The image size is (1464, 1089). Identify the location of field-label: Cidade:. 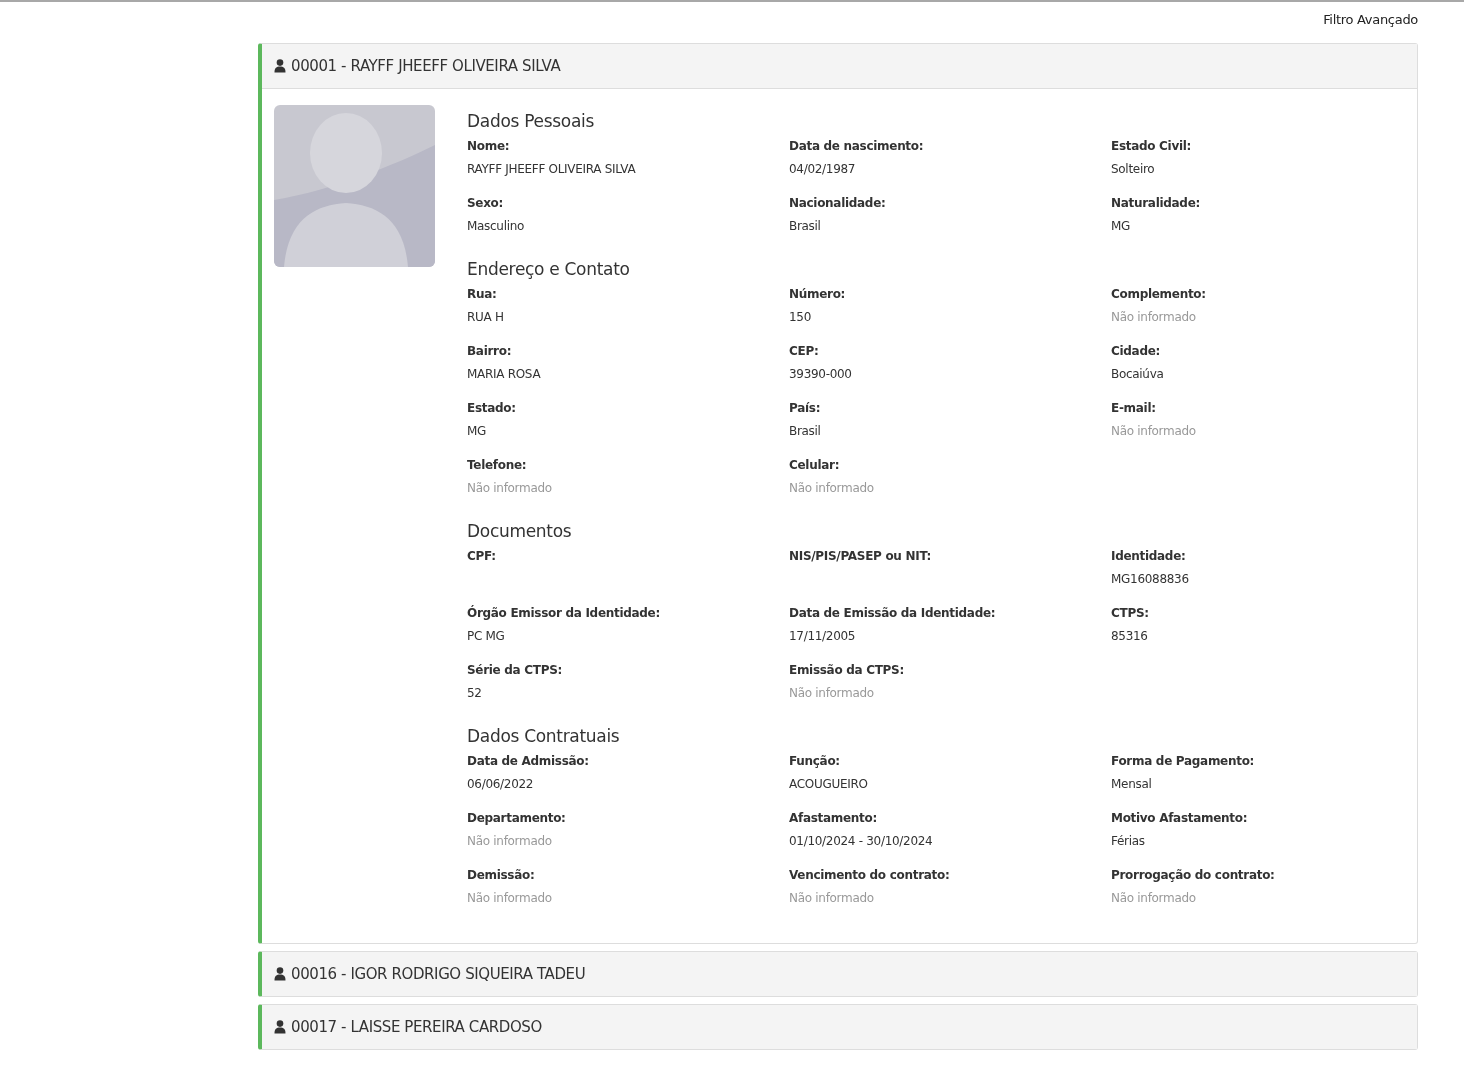
(1136, 351).